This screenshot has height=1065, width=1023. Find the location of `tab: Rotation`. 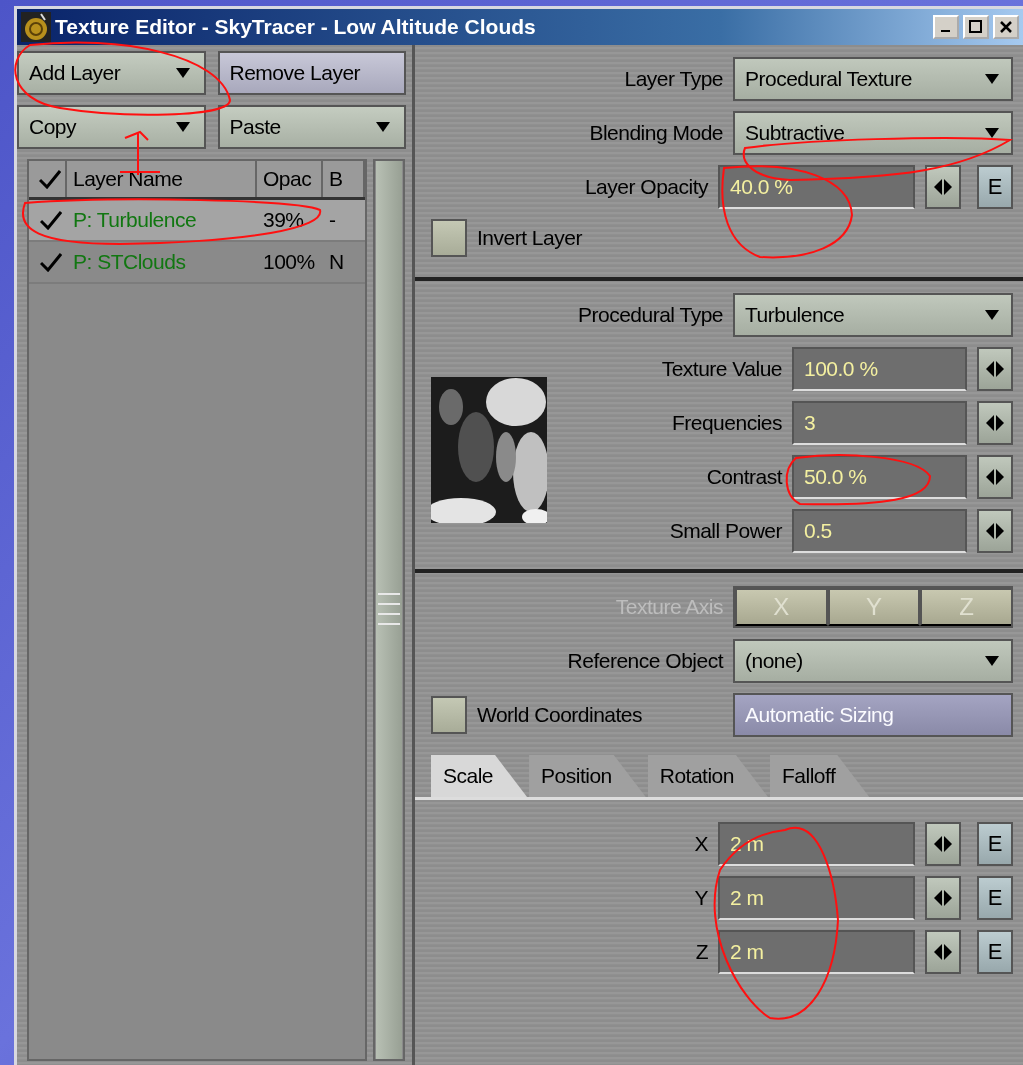

tab: Rotation is located at coordinates (707, 776).